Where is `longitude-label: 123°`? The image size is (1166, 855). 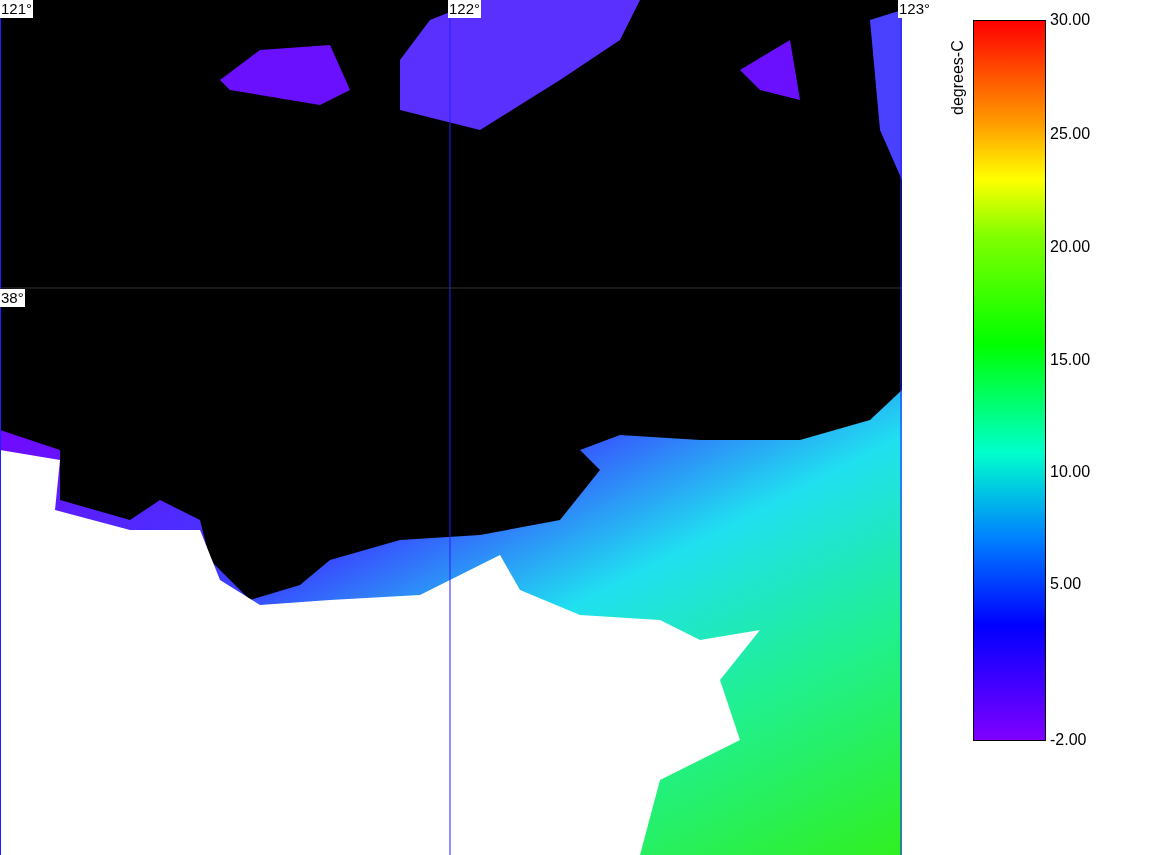 longitude-label: 123° is located at coordinates (915, 9).